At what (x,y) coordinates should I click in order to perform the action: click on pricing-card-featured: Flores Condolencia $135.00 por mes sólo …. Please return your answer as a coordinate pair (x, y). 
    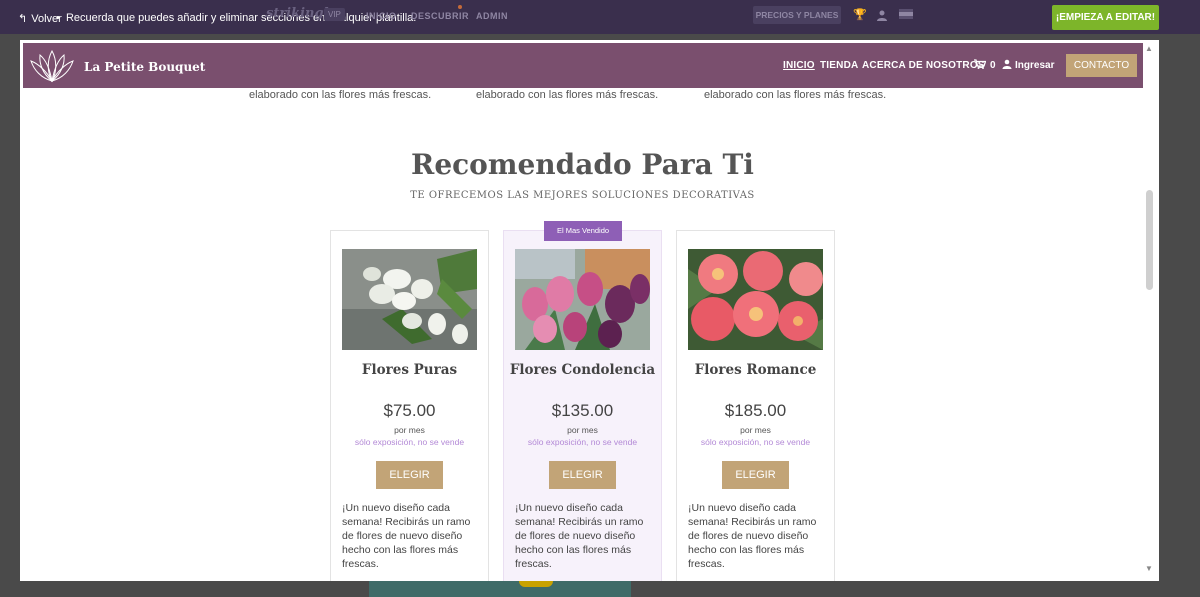
    Looking at the image, I should click on (582, 405).